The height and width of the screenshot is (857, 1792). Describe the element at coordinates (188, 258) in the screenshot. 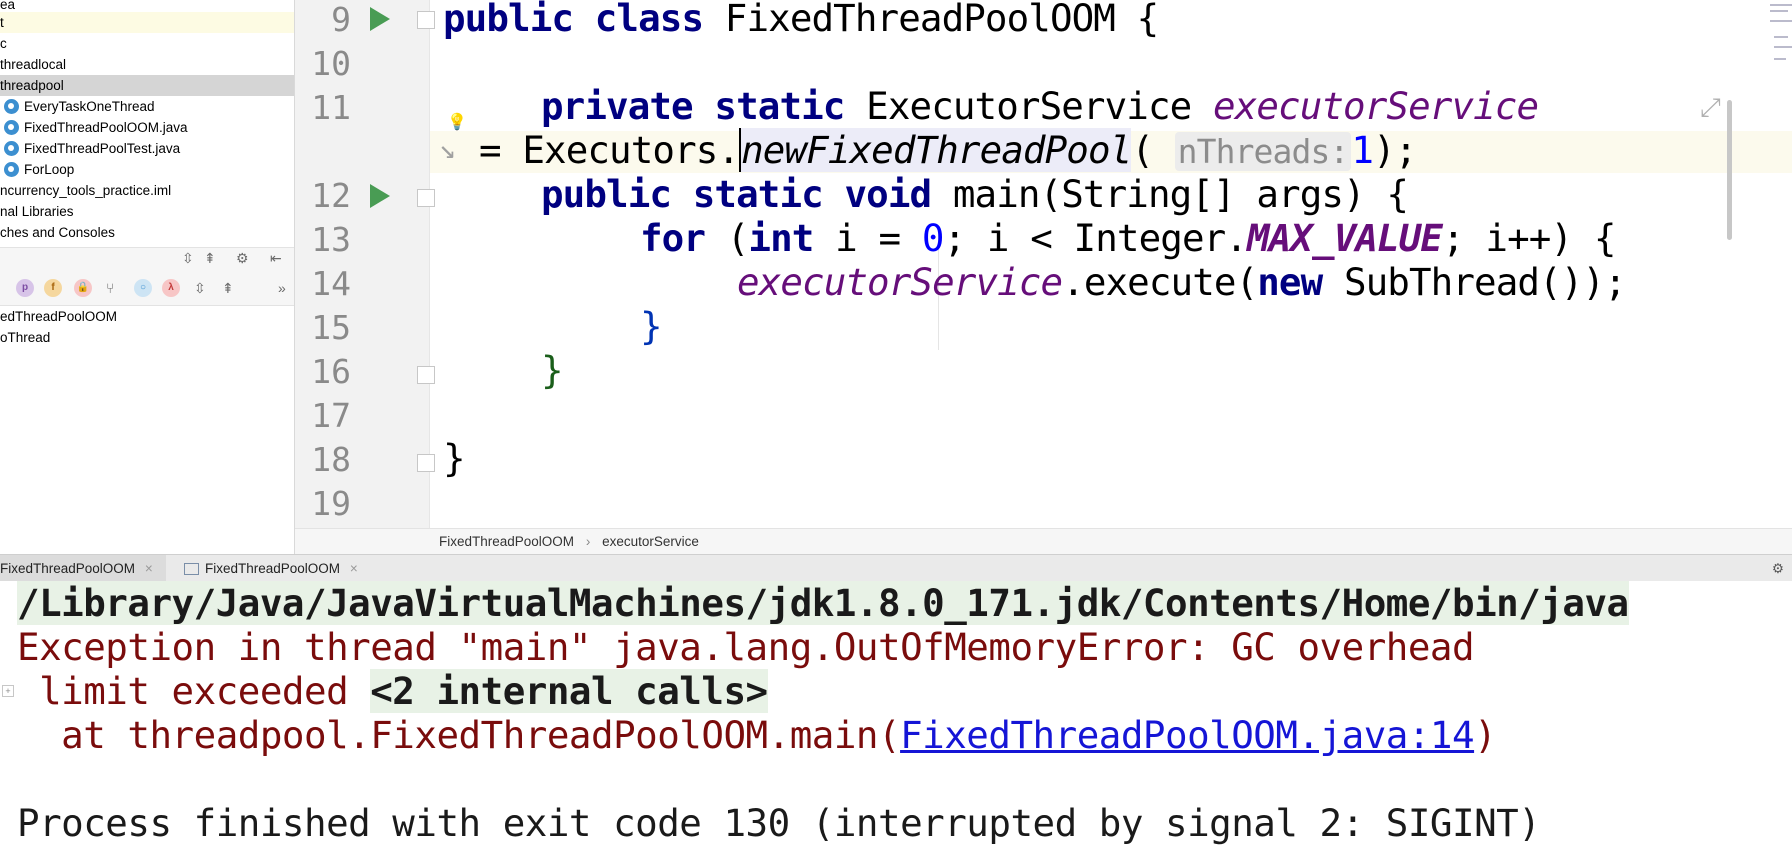

I see `expand-all-icon: ⇳` at that location.